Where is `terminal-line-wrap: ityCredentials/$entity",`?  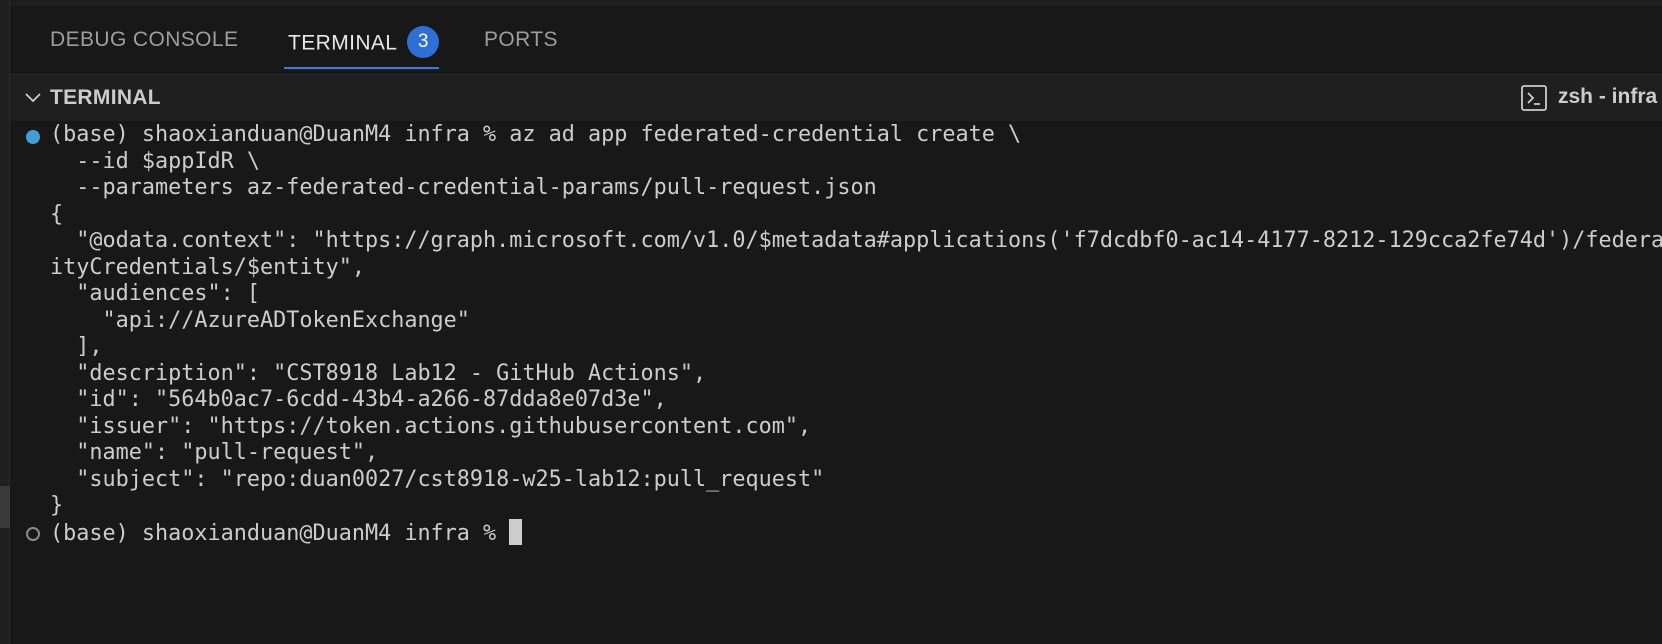 terminal-line-wrap: ityCredentials/$entity", is located at coordinates (207, 267).